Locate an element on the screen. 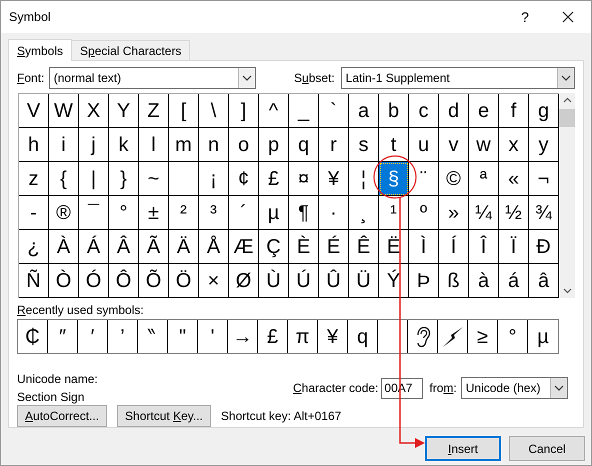 The image size is (592, 466). symbol-cell: Ï is located at coordinates (514, 247).